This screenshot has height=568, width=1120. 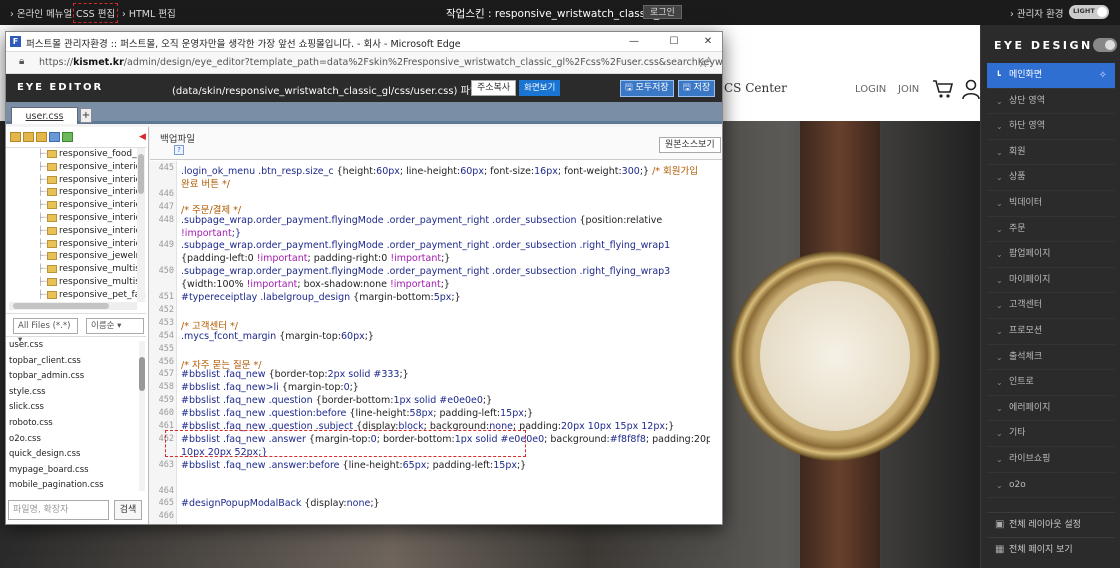 What do you see at coordinates (1051, 230) in the screenshot?
I see `menu-item-6: ⌄ 주문` at bounding box center [1051, 230].